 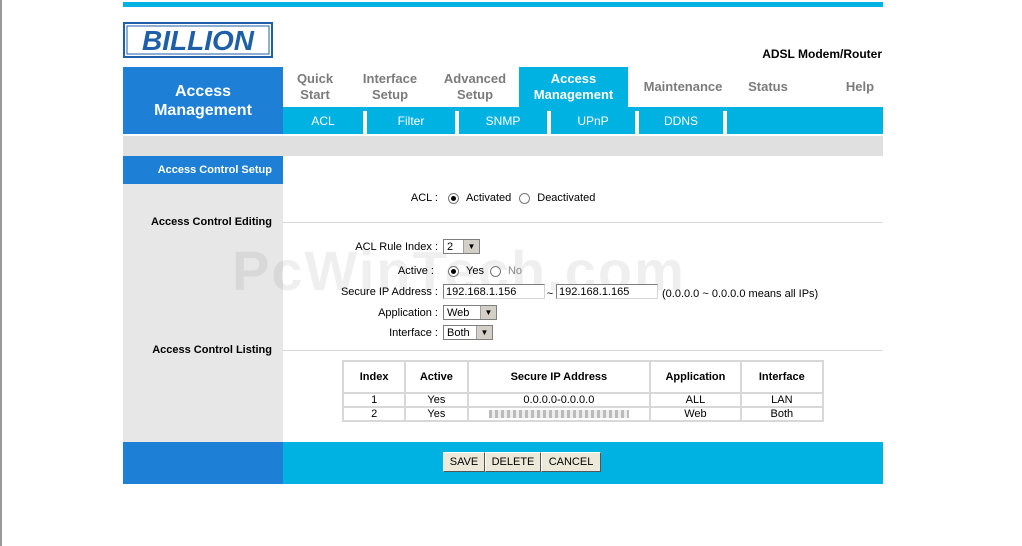 What do you see at coordinates (323, 120) in the screenshot?
I see `subnav-acl: ACL` at bounding box center [323, 120].